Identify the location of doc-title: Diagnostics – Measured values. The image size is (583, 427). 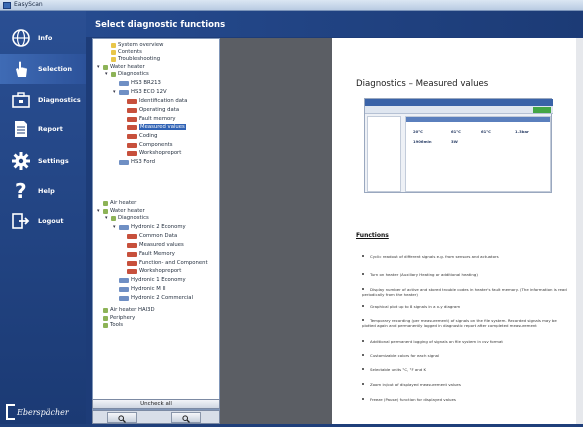
(422, 84).